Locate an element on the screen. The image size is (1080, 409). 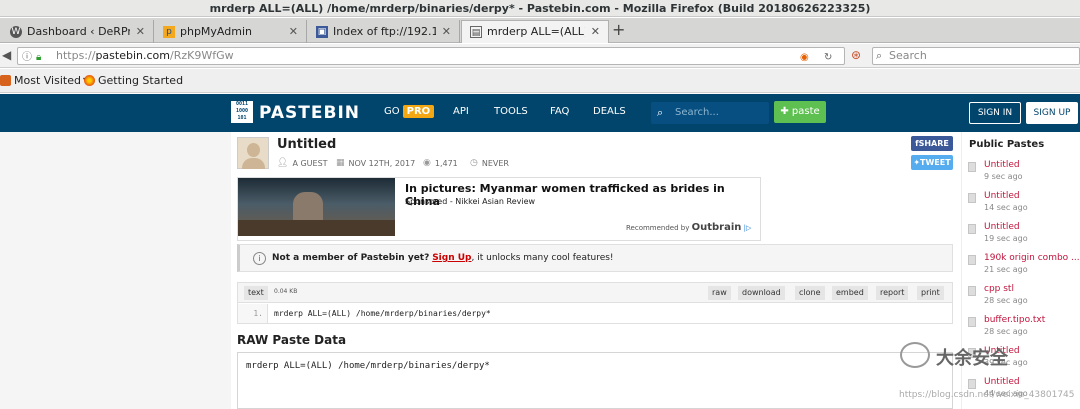
folder-icon: ▣ is located at coordinates (322, 31).